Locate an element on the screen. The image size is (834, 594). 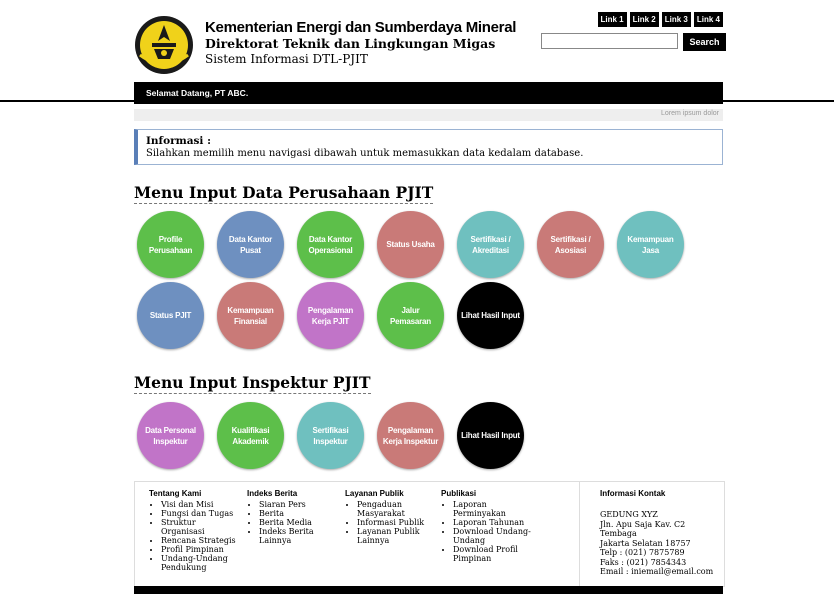
menu-button-status-pjit: Status PJIT is located at coordinates (170, 315).